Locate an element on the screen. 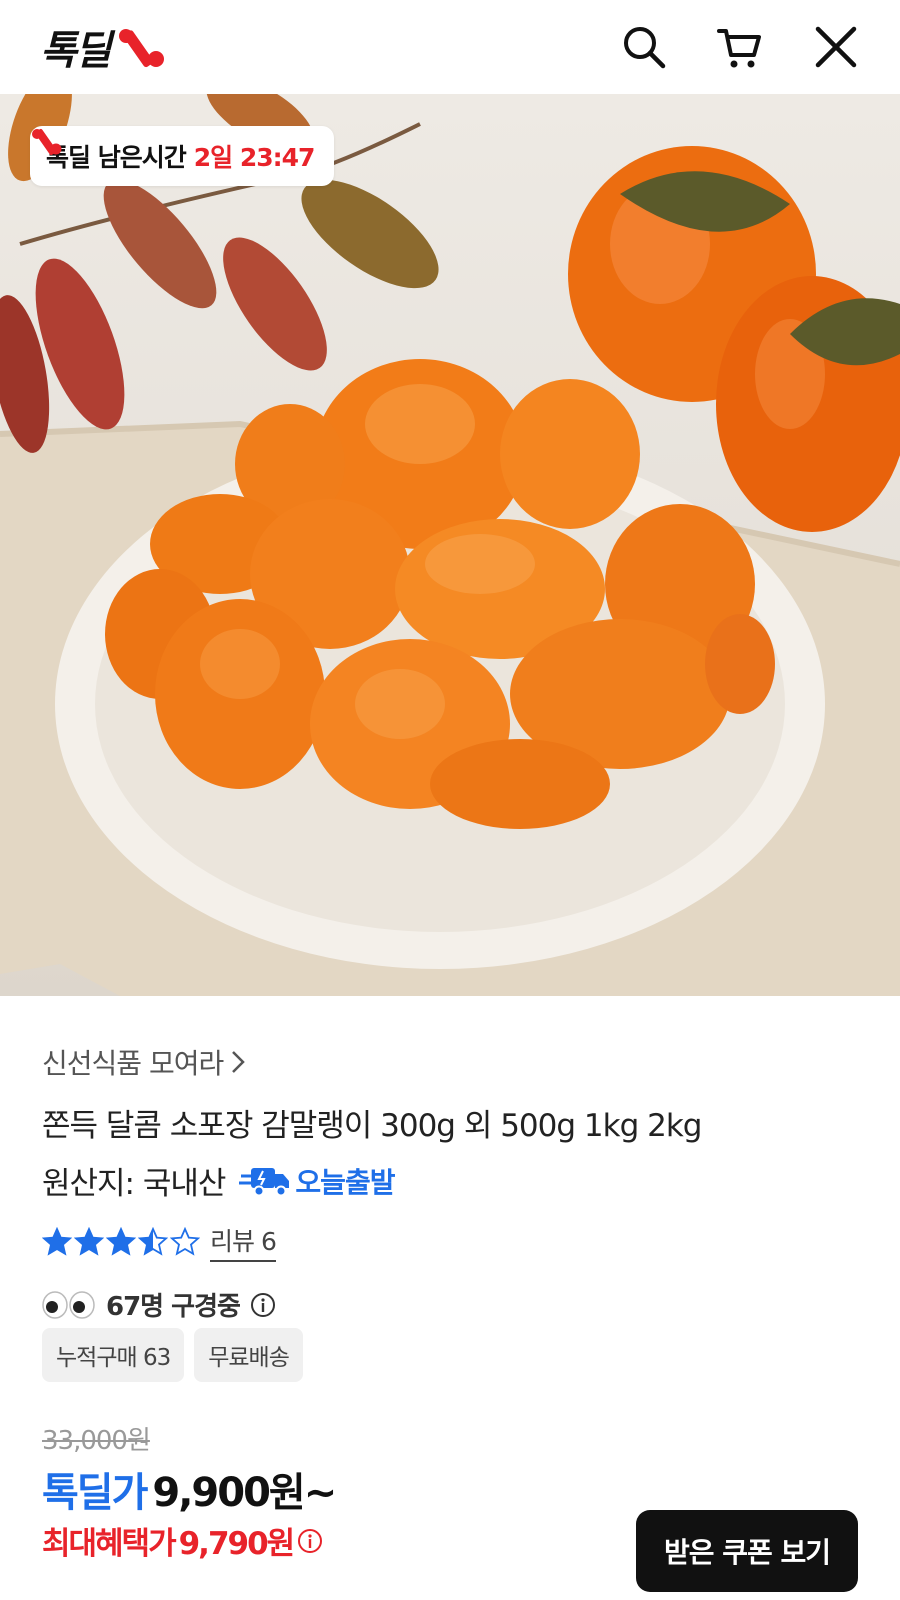  deal-price-label: 톡딜가 is located at coordinates (95, 1493).